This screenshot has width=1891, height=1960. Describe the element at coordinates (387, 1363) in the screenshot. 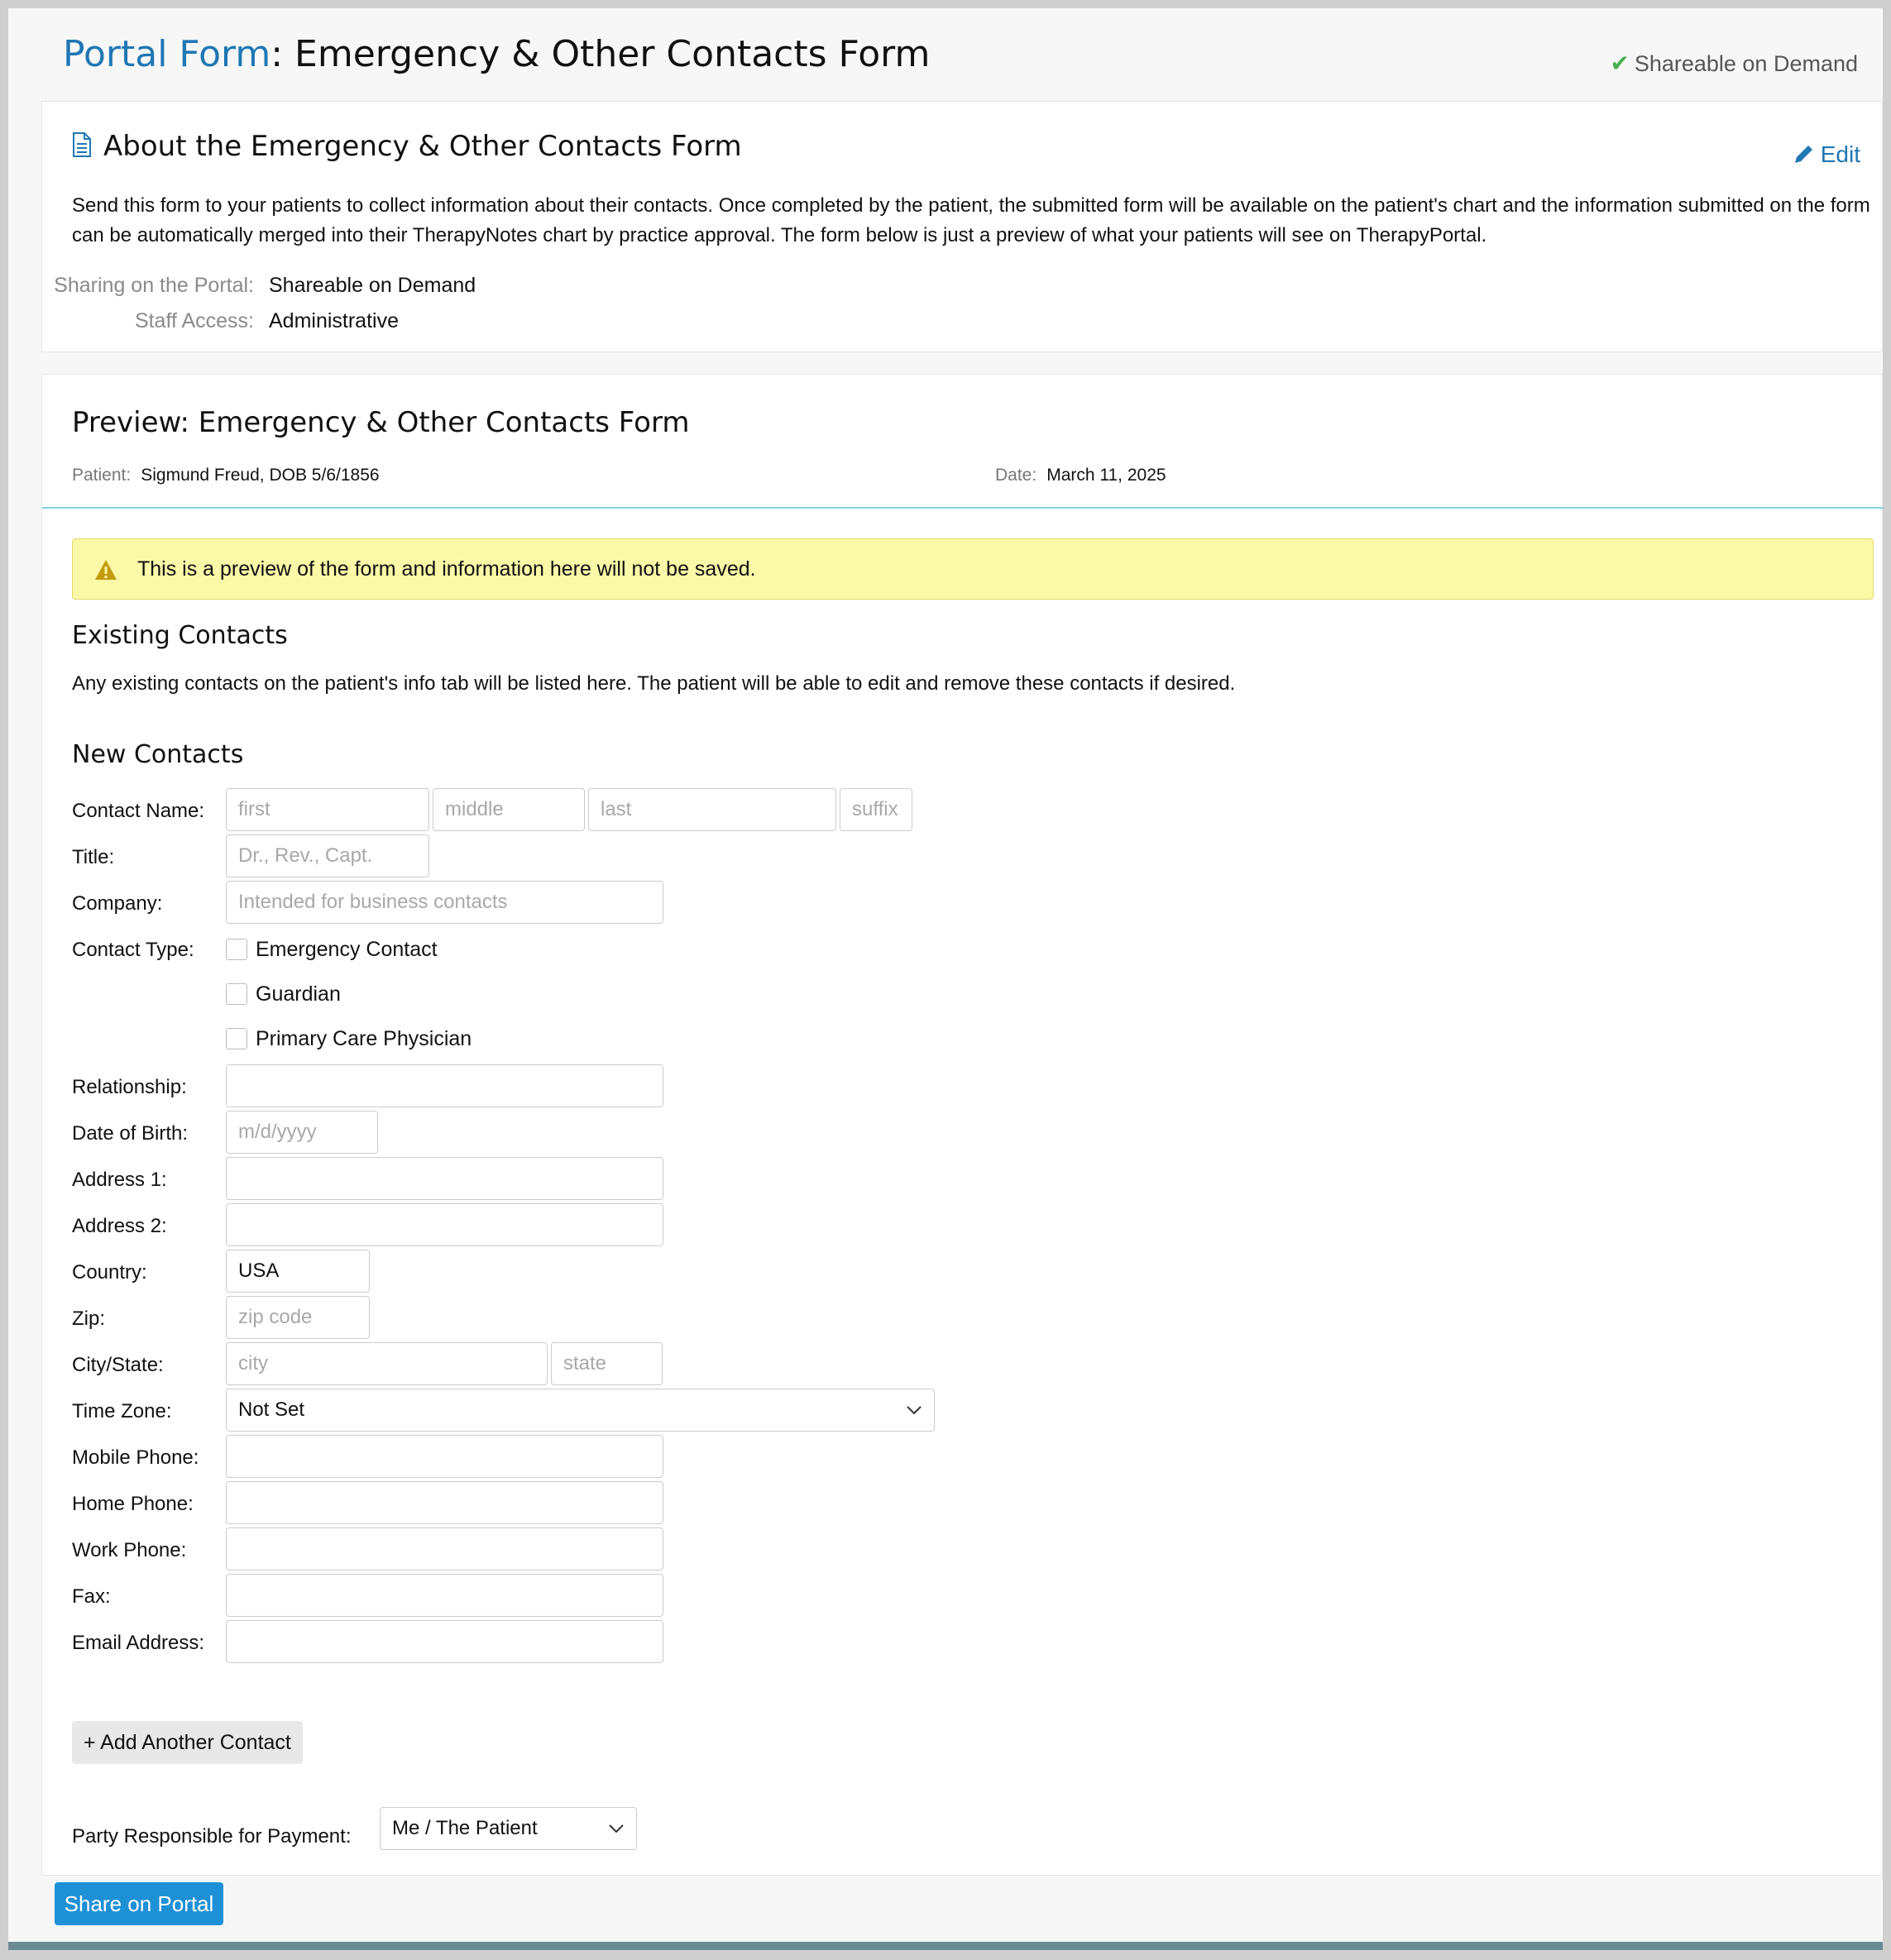

I see `city-input: city` at that location.